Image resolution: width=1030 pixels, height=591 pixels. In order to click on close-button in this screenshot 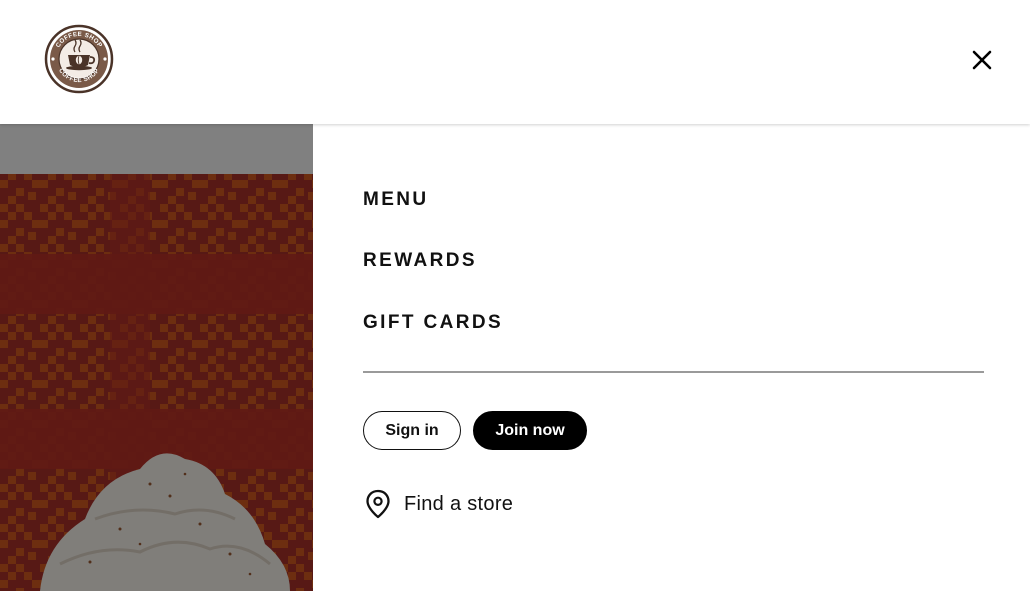, I will do `click(982, 60)`.